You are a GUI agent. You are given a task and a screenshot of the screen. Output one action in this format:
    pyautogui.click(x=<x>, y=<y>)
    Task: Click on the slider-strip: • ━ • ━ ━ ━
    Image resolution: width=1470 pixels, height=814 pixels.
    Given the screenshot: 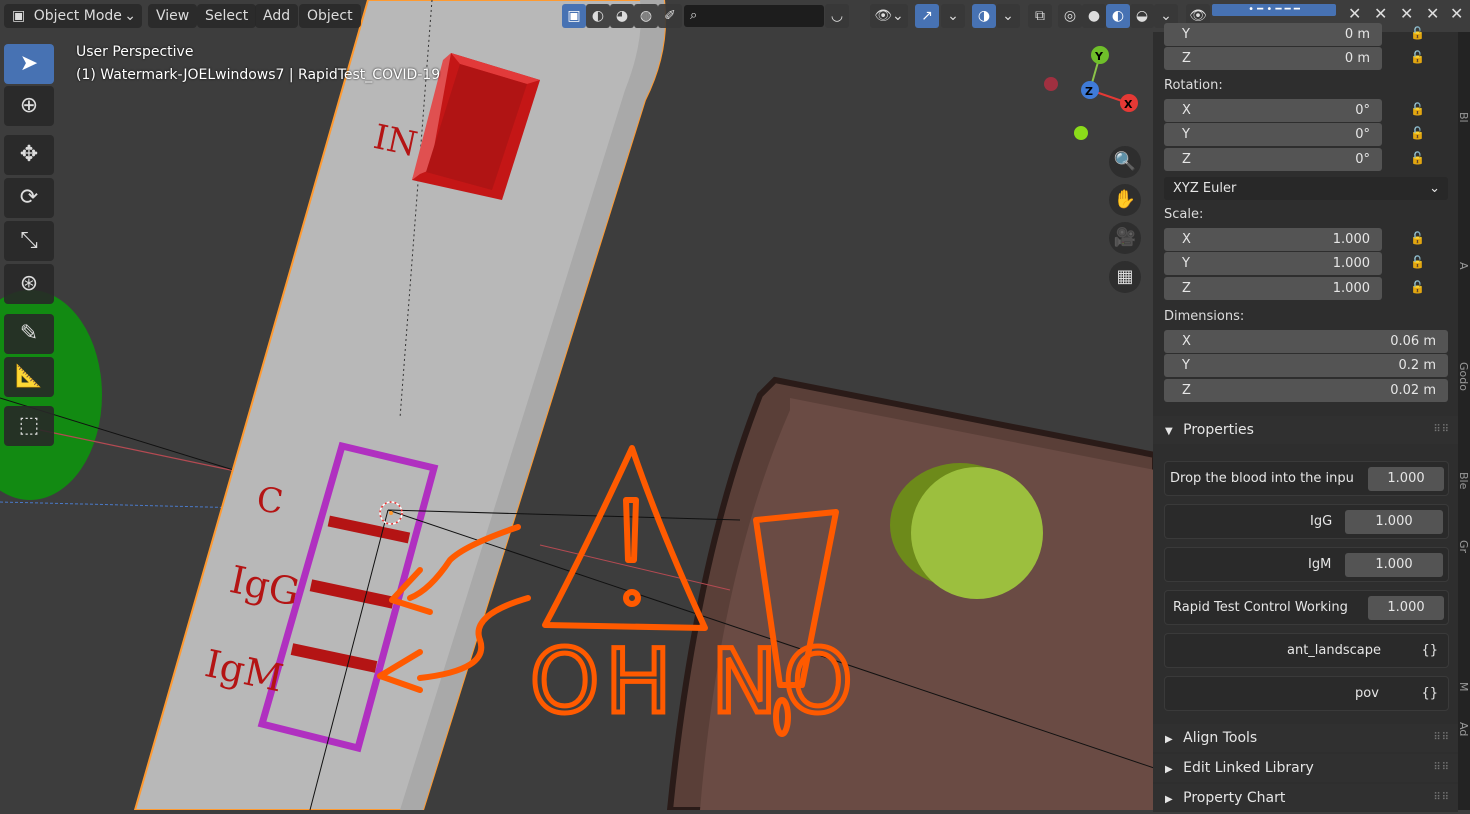 What is the action you would take?
    pyautogui.click(x=1274, y=10)
    